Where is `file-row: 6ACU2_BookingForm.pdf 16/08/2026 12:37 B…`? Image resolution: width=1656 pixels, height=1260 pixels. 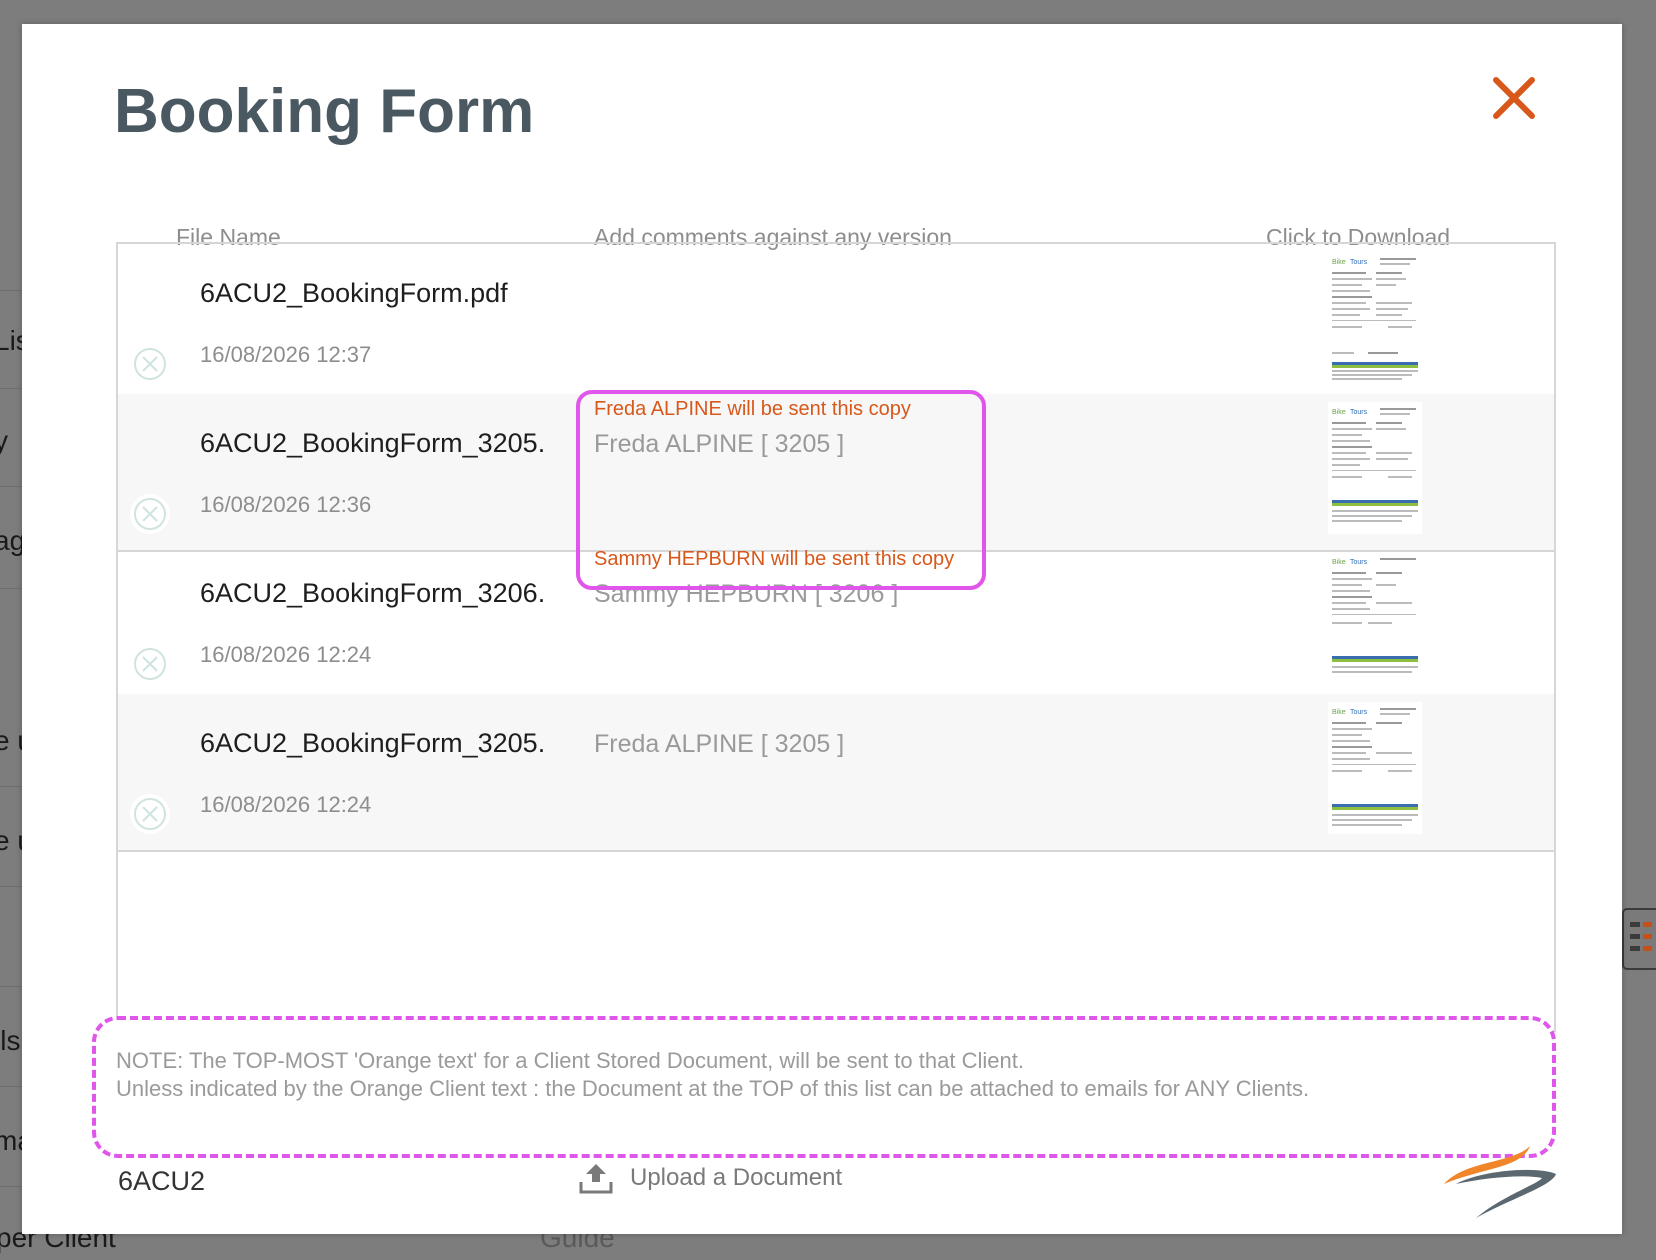 file-row: 6ACU2_BookingForm.pdf 16/08/2026 12:37 B… is located at coordinates (836, 323).